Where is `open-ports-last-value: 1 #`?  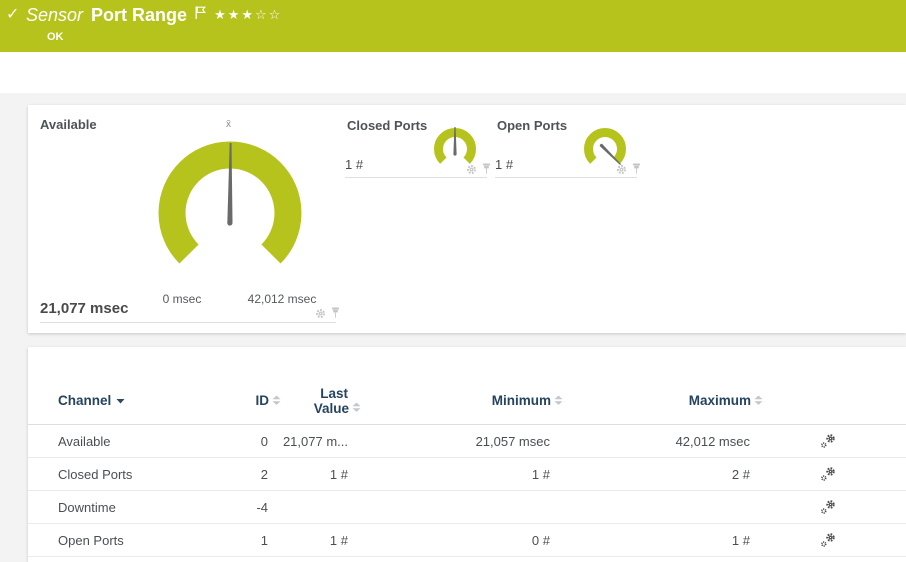
open-ports-last-value: 1 # is located at coordinates (504, 164).